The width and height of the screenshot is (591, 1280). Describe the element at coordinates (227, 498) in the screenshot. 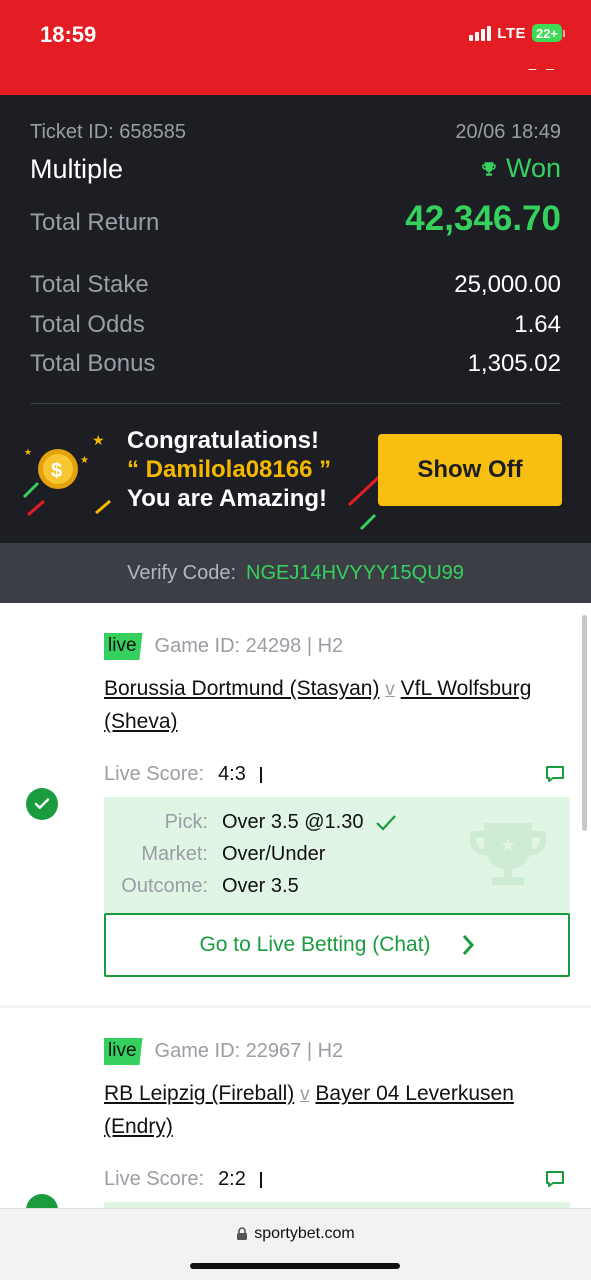

I see `congrats-message: You are Amazing!` at that location.